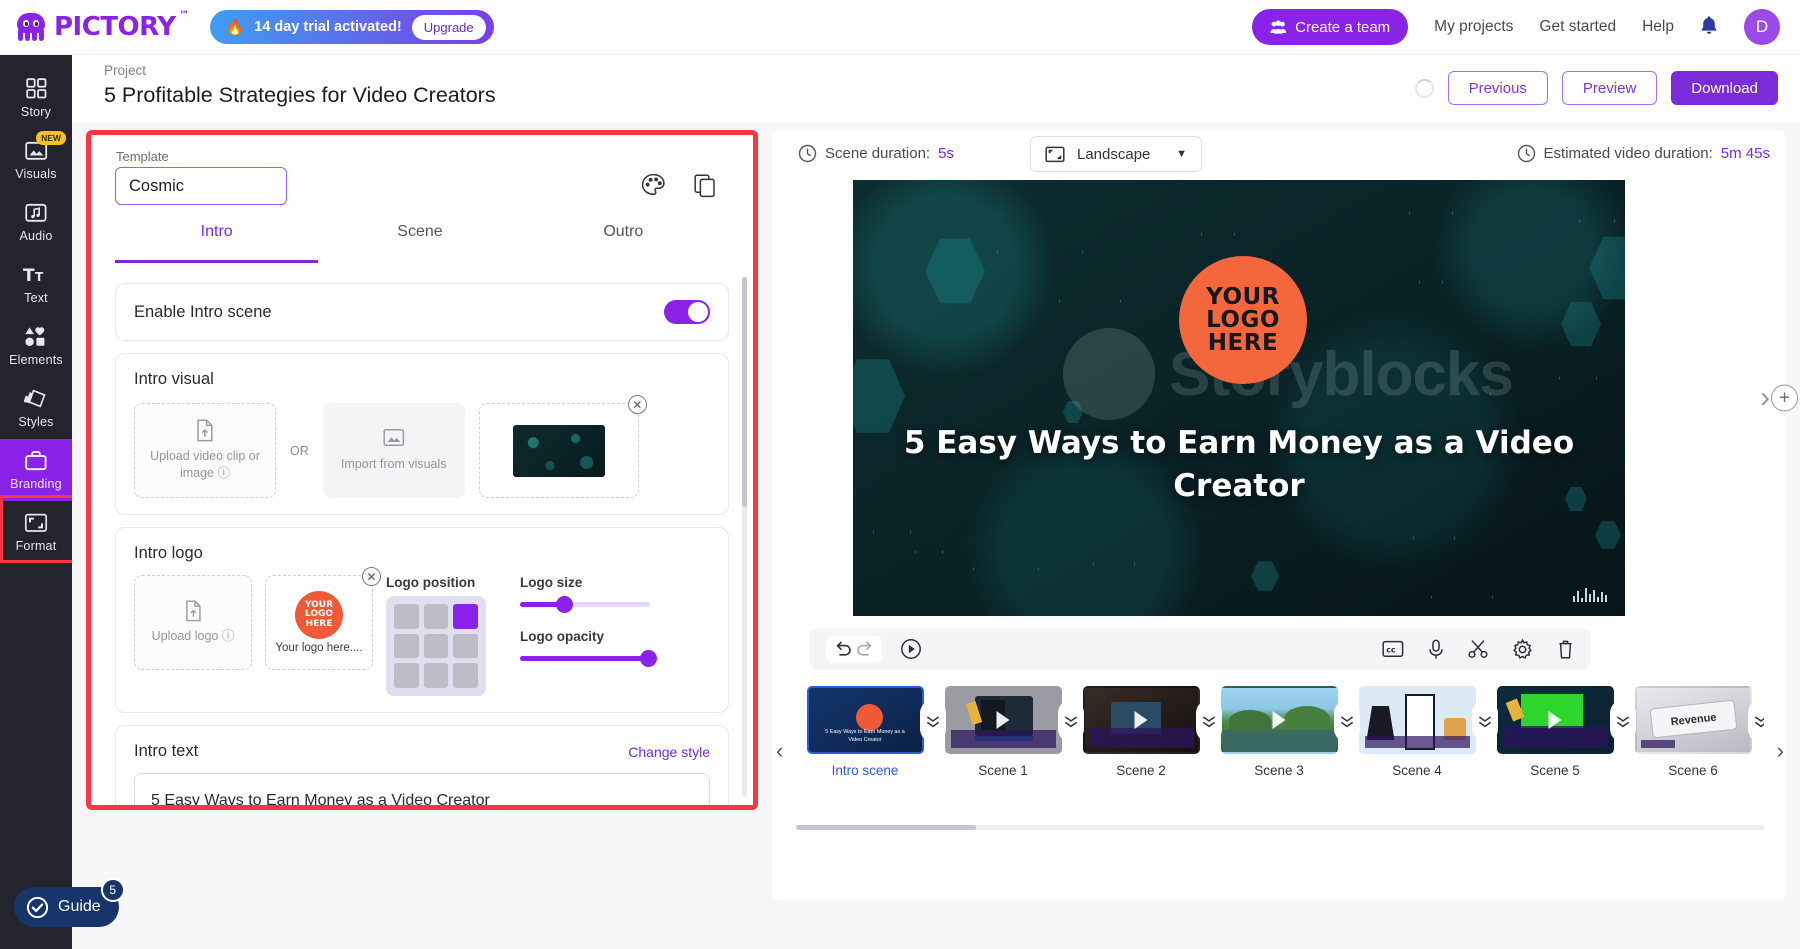  I want to click on gear-icon, so click(1522, 649).